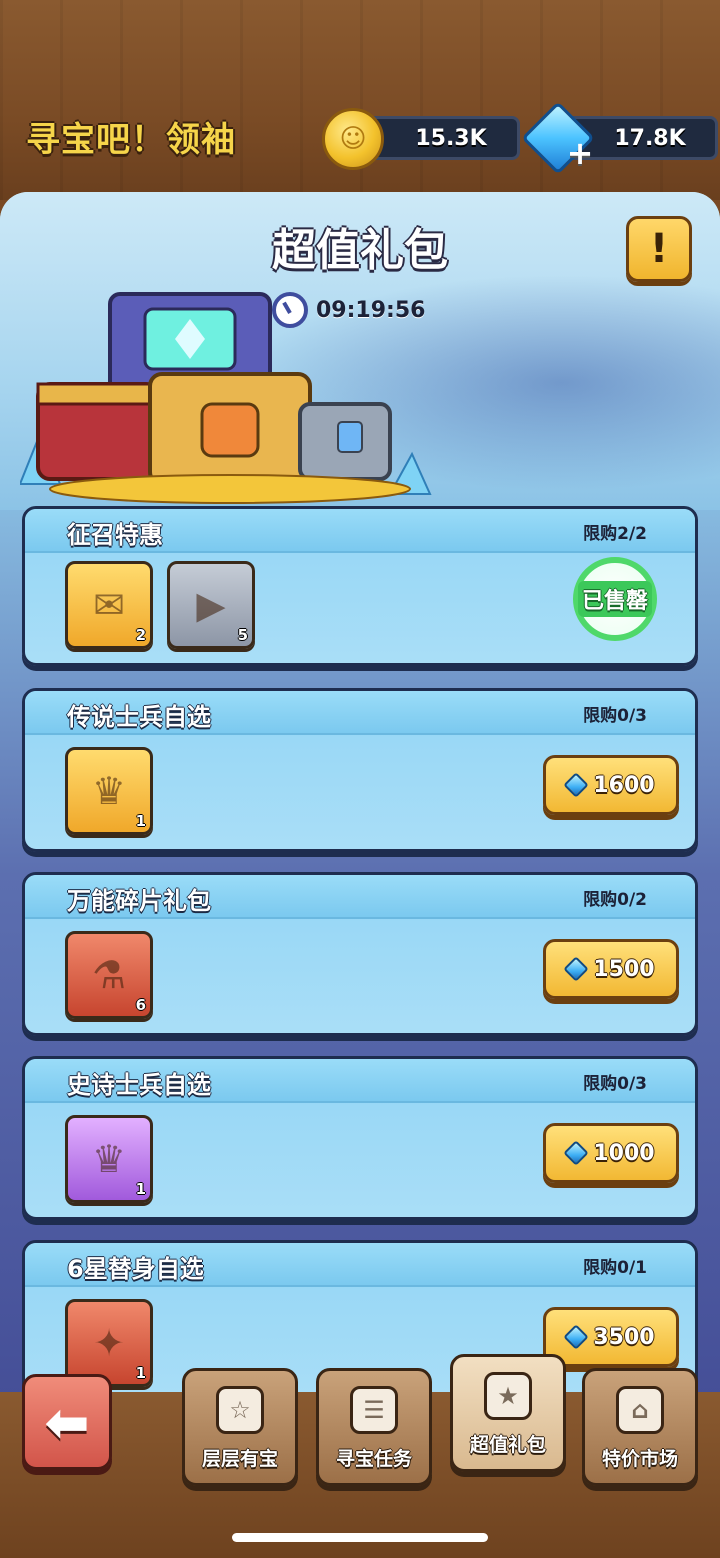  What do you see at coordinates (360, 1138) in the screenshot?
I see `pack-card-epic-soldier: 史诗士兵自选 限购0/3 ♛ 1 1000` at bounding box center [360, 1138].